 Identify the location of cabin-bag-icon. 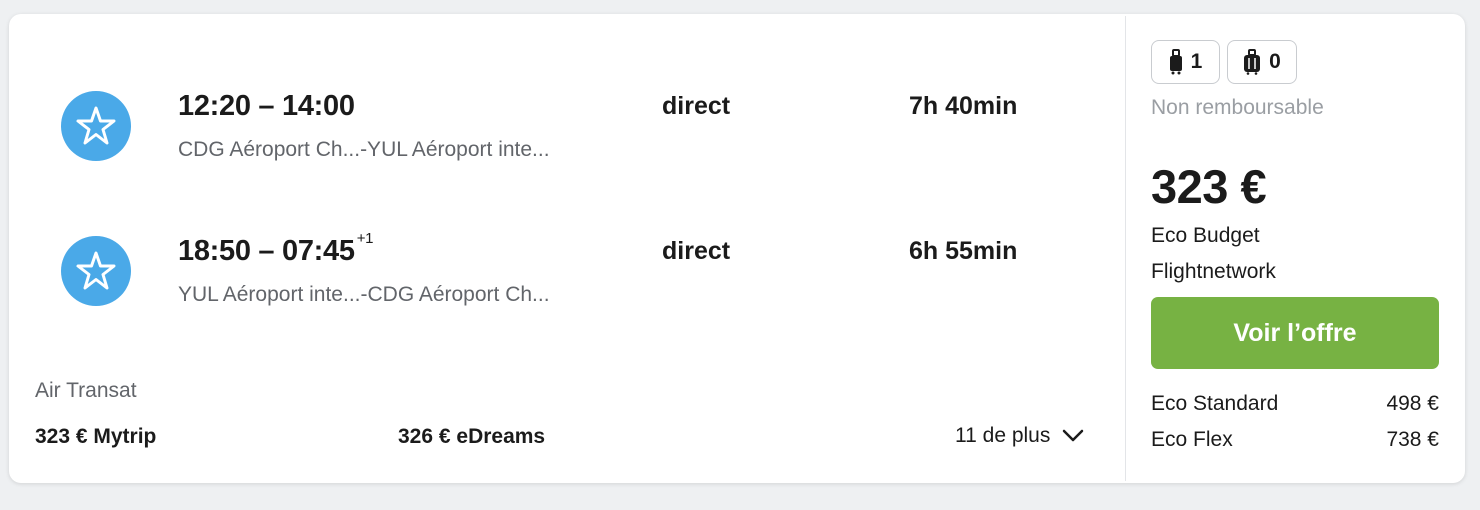
(1175, 62).